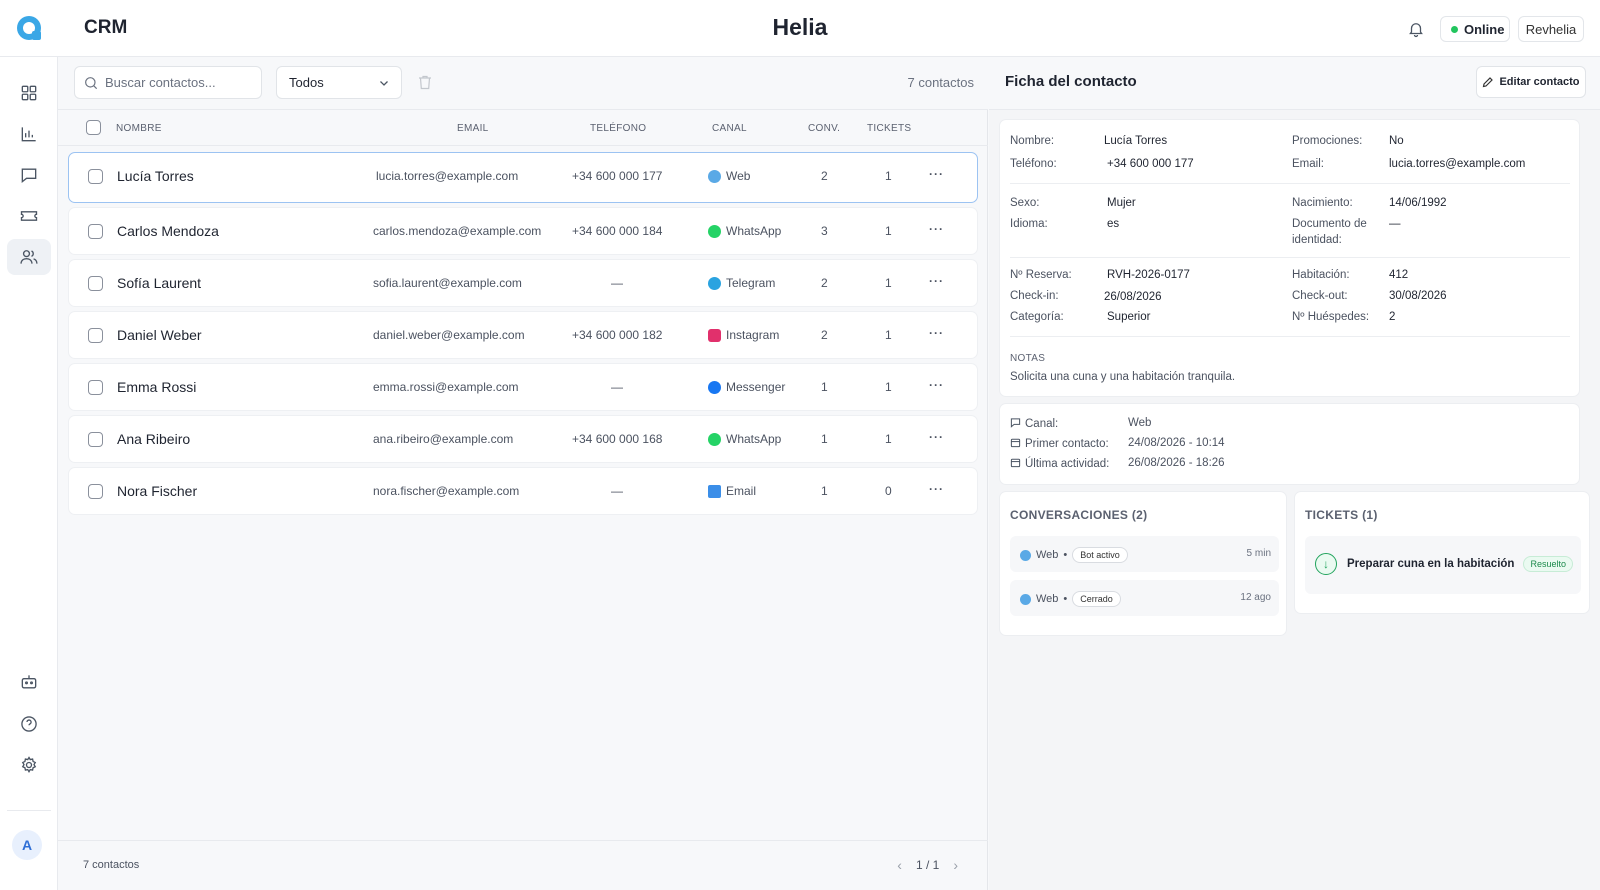 This screenshot has width=1600, height=890. What do you see at coordinates (29, 724) in the screenshot?
I see `sidebar-item-help` at bounding box center [29, 724].